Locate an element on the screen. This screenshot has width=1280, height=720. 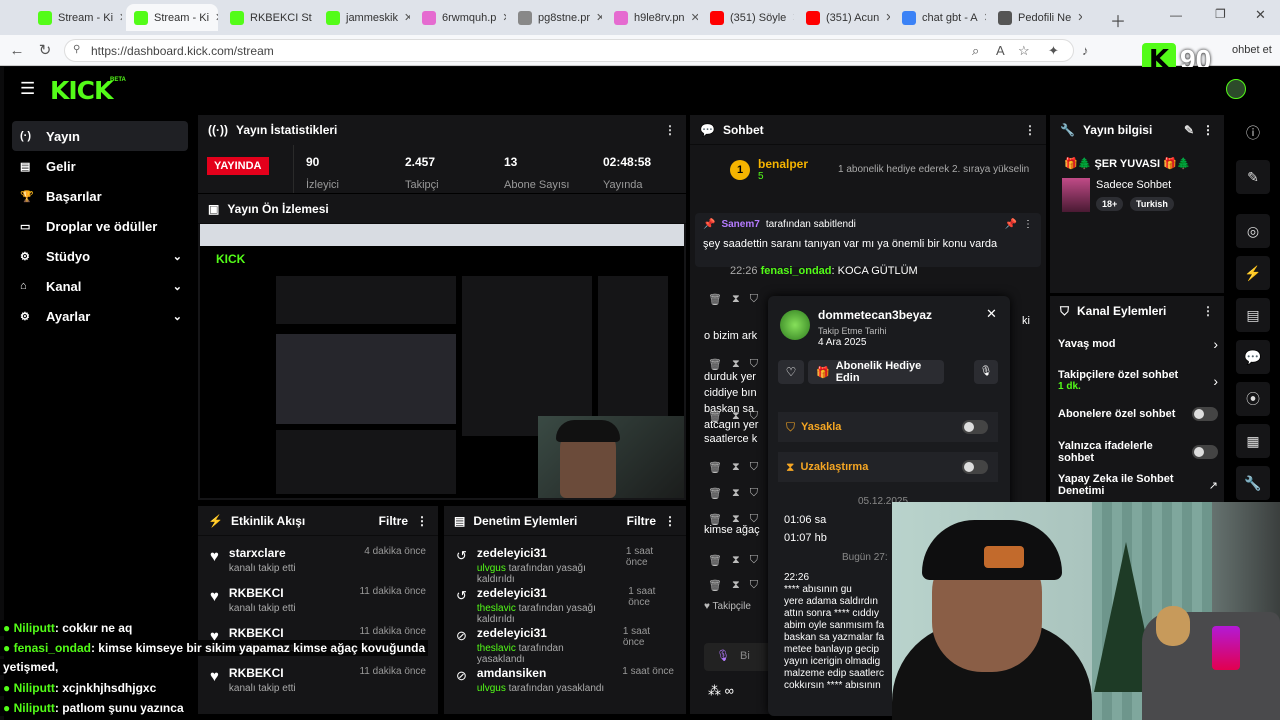
url-input: ⚲ https://dashboard.kick.com/stream is located at coordinates (569, 50).